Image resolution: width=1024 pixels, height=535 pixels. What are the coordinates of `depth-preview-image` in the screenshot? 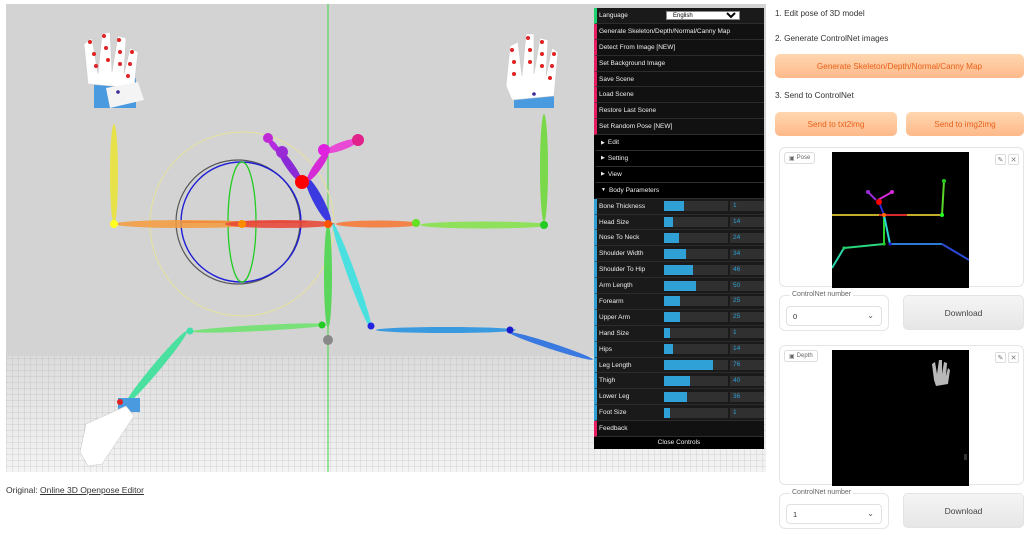 It's located at (900, 418).